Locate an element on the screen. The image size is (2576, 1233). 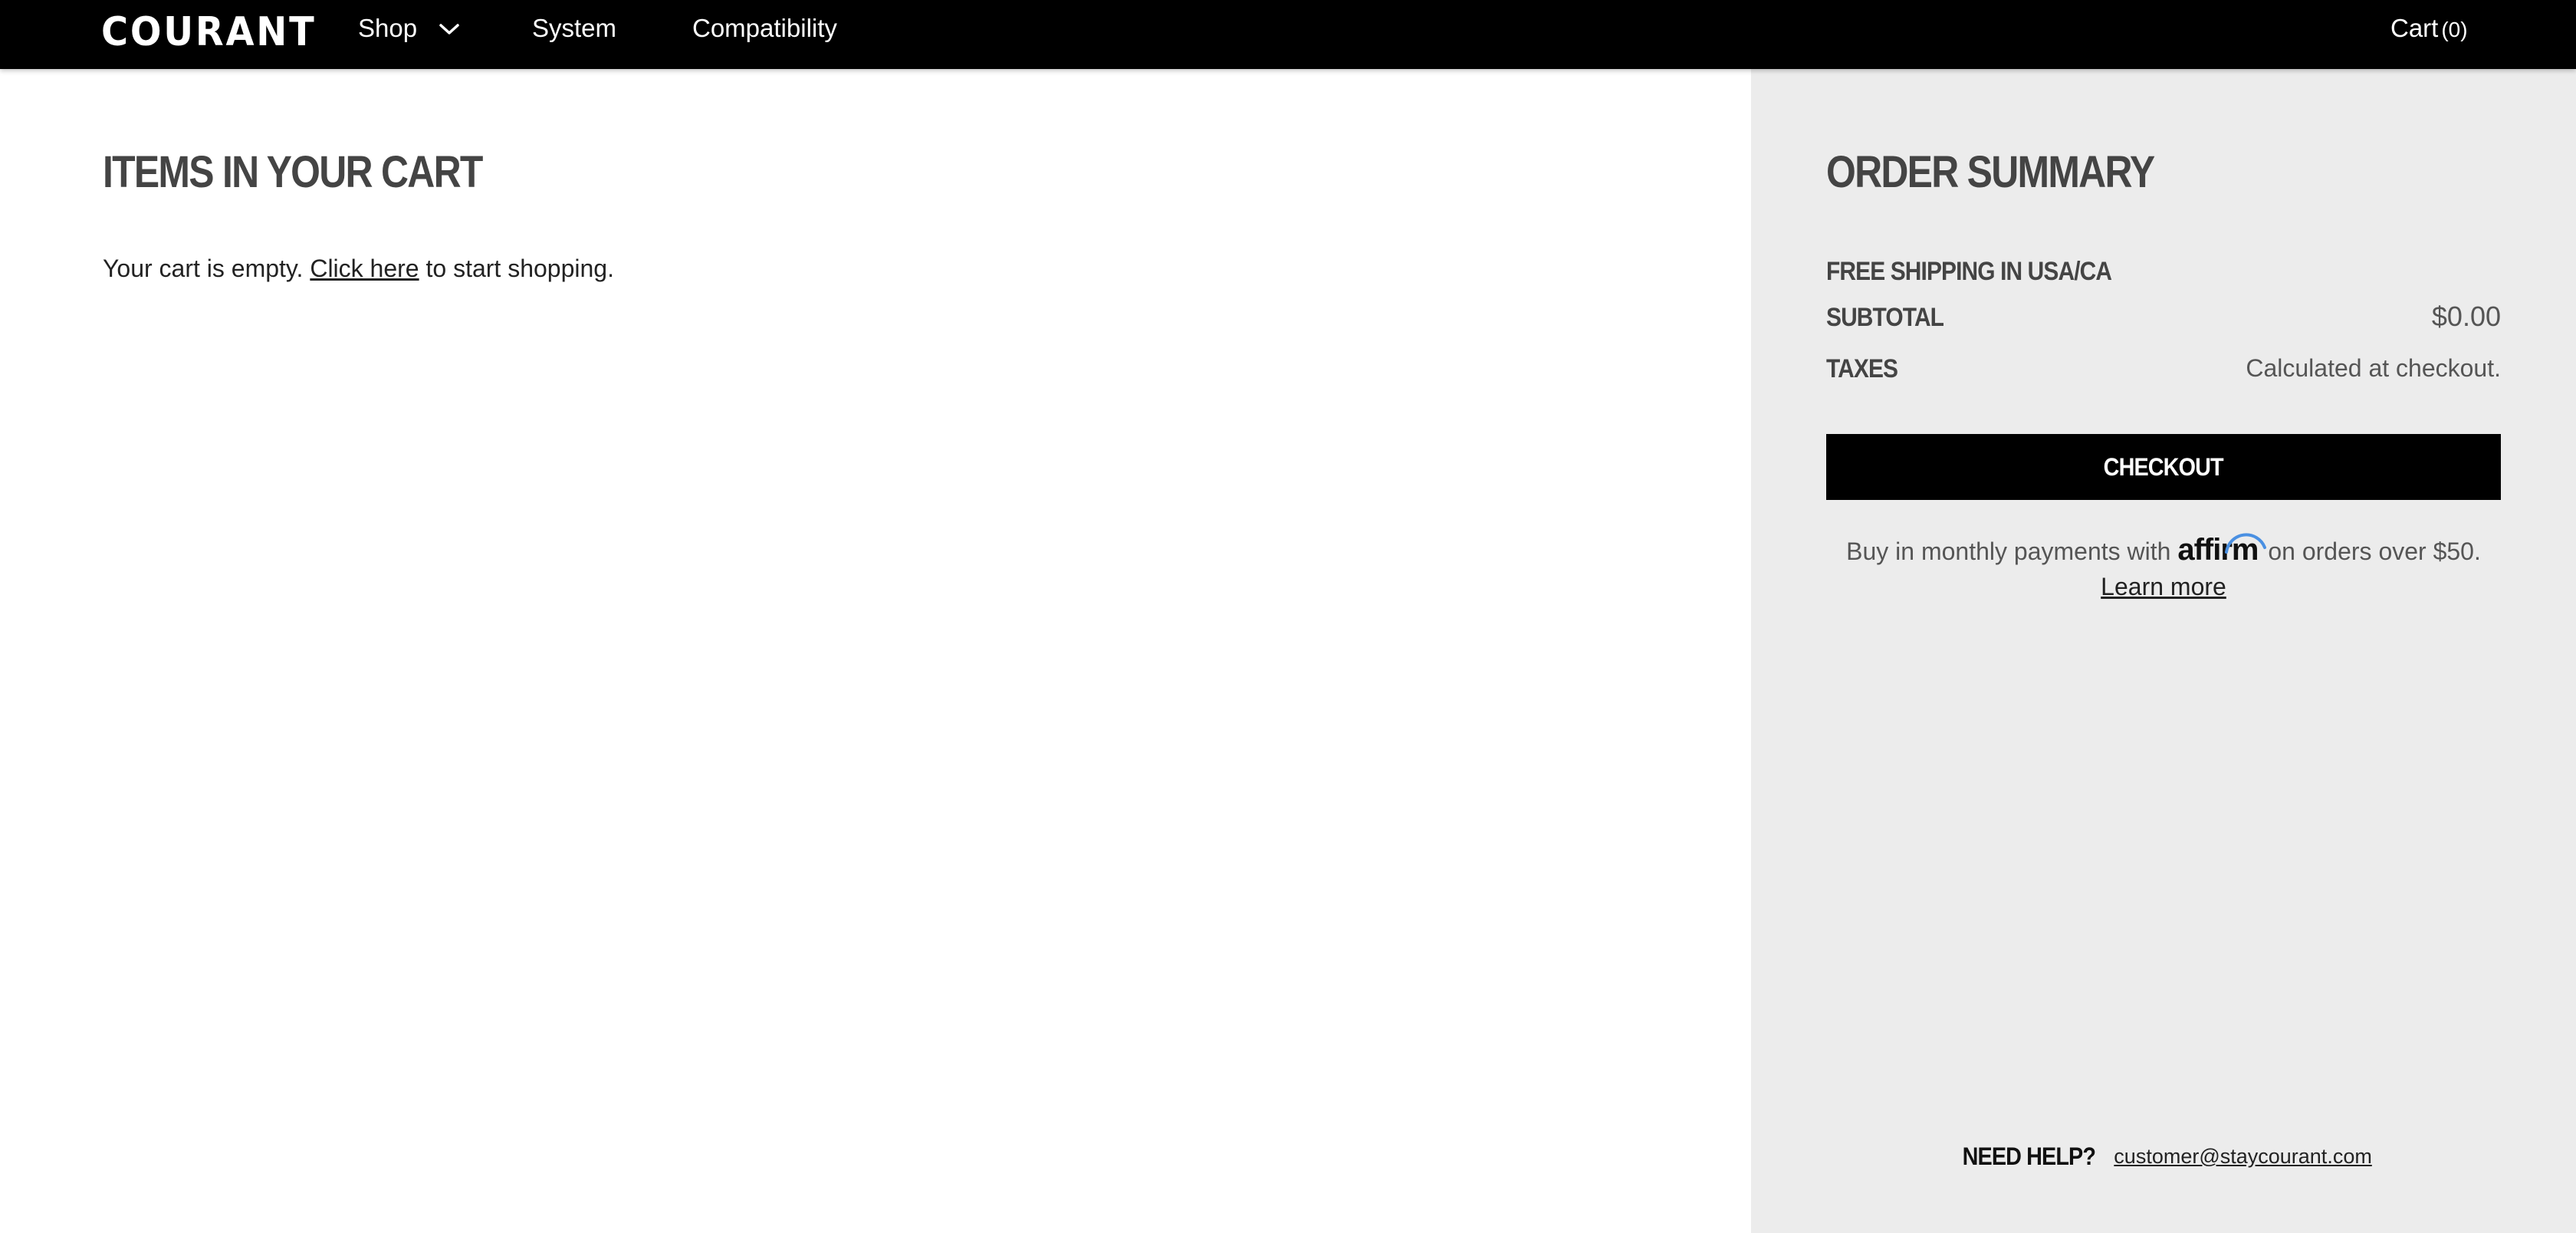
cart-heading: ITEMS IN YOUR CART is located at coordinates (293, 172).